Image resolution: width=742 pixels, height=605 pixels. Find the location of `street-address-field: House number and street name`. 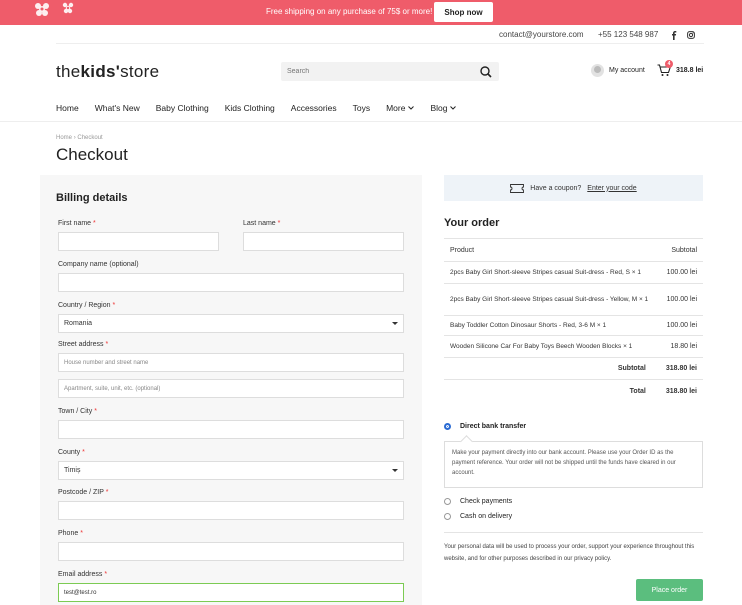

street-address-field: House number and street name is located at coordinates (231, 362).